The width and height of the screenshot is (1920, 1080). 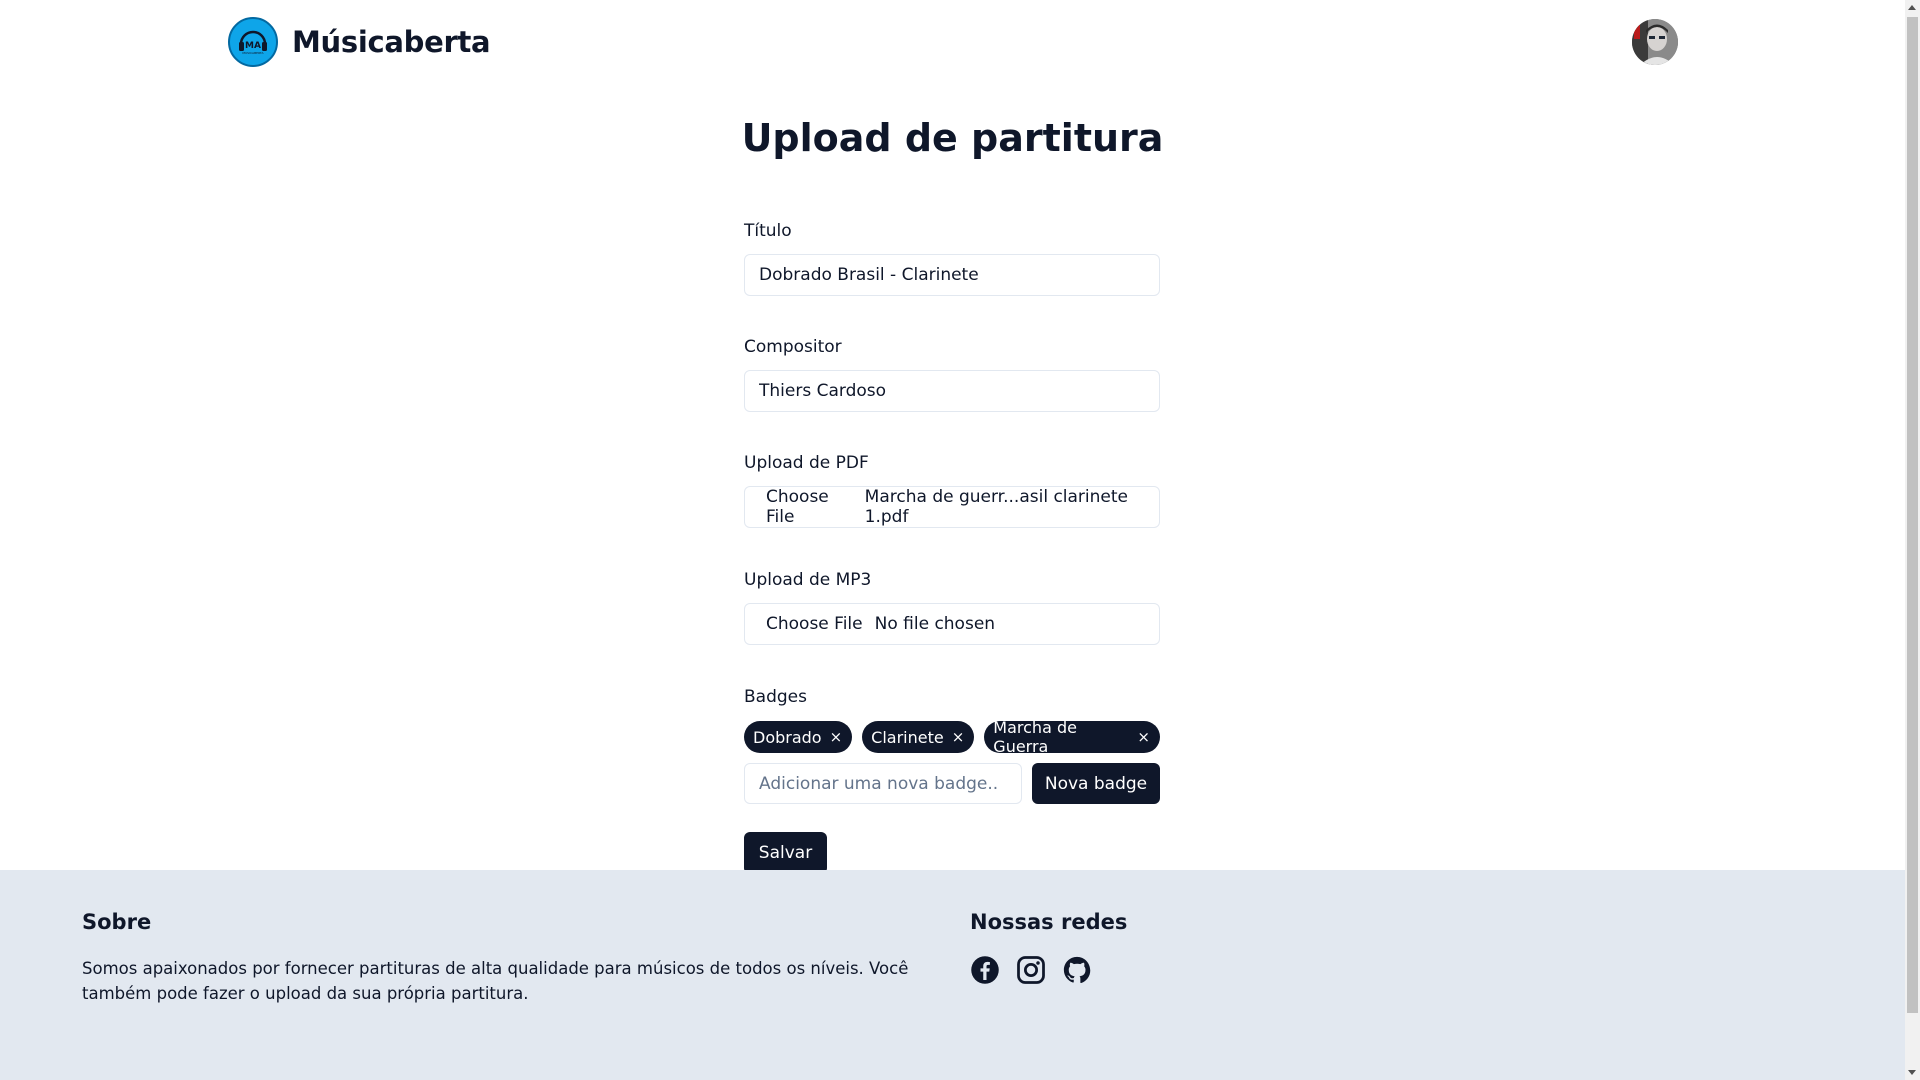 I want to click on badge-marcha-de-guerra: Marcha de Guerra ×, so click(x=1072, y=737).